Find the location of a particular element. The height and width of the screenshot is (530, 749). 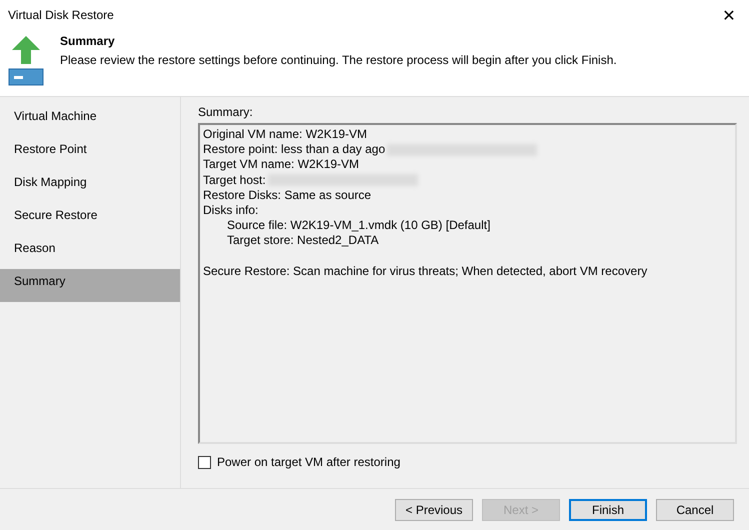

sidebar-item: Secure Restore is located at coordinates (90, 219).